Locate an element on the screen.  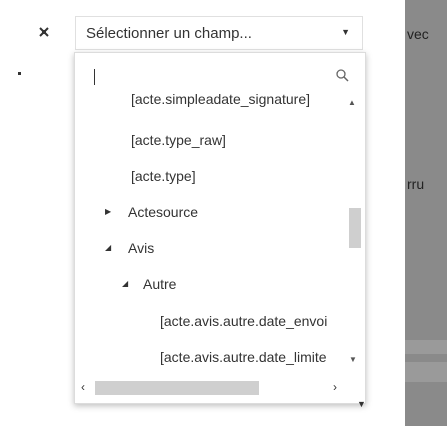
horizontal-scrollbar: ‹ › is located at coordinates (220, 388).